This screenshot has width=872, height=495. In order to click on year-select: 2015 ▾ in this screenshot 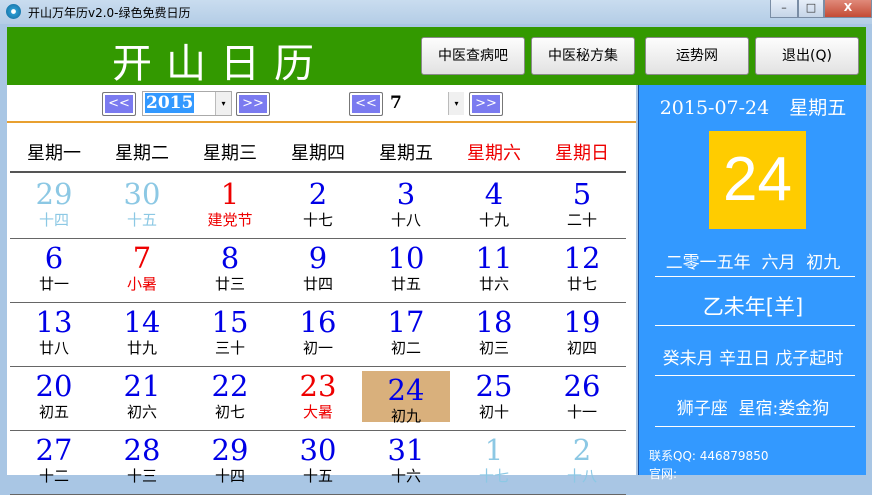, I will do `click(187, 103)`.